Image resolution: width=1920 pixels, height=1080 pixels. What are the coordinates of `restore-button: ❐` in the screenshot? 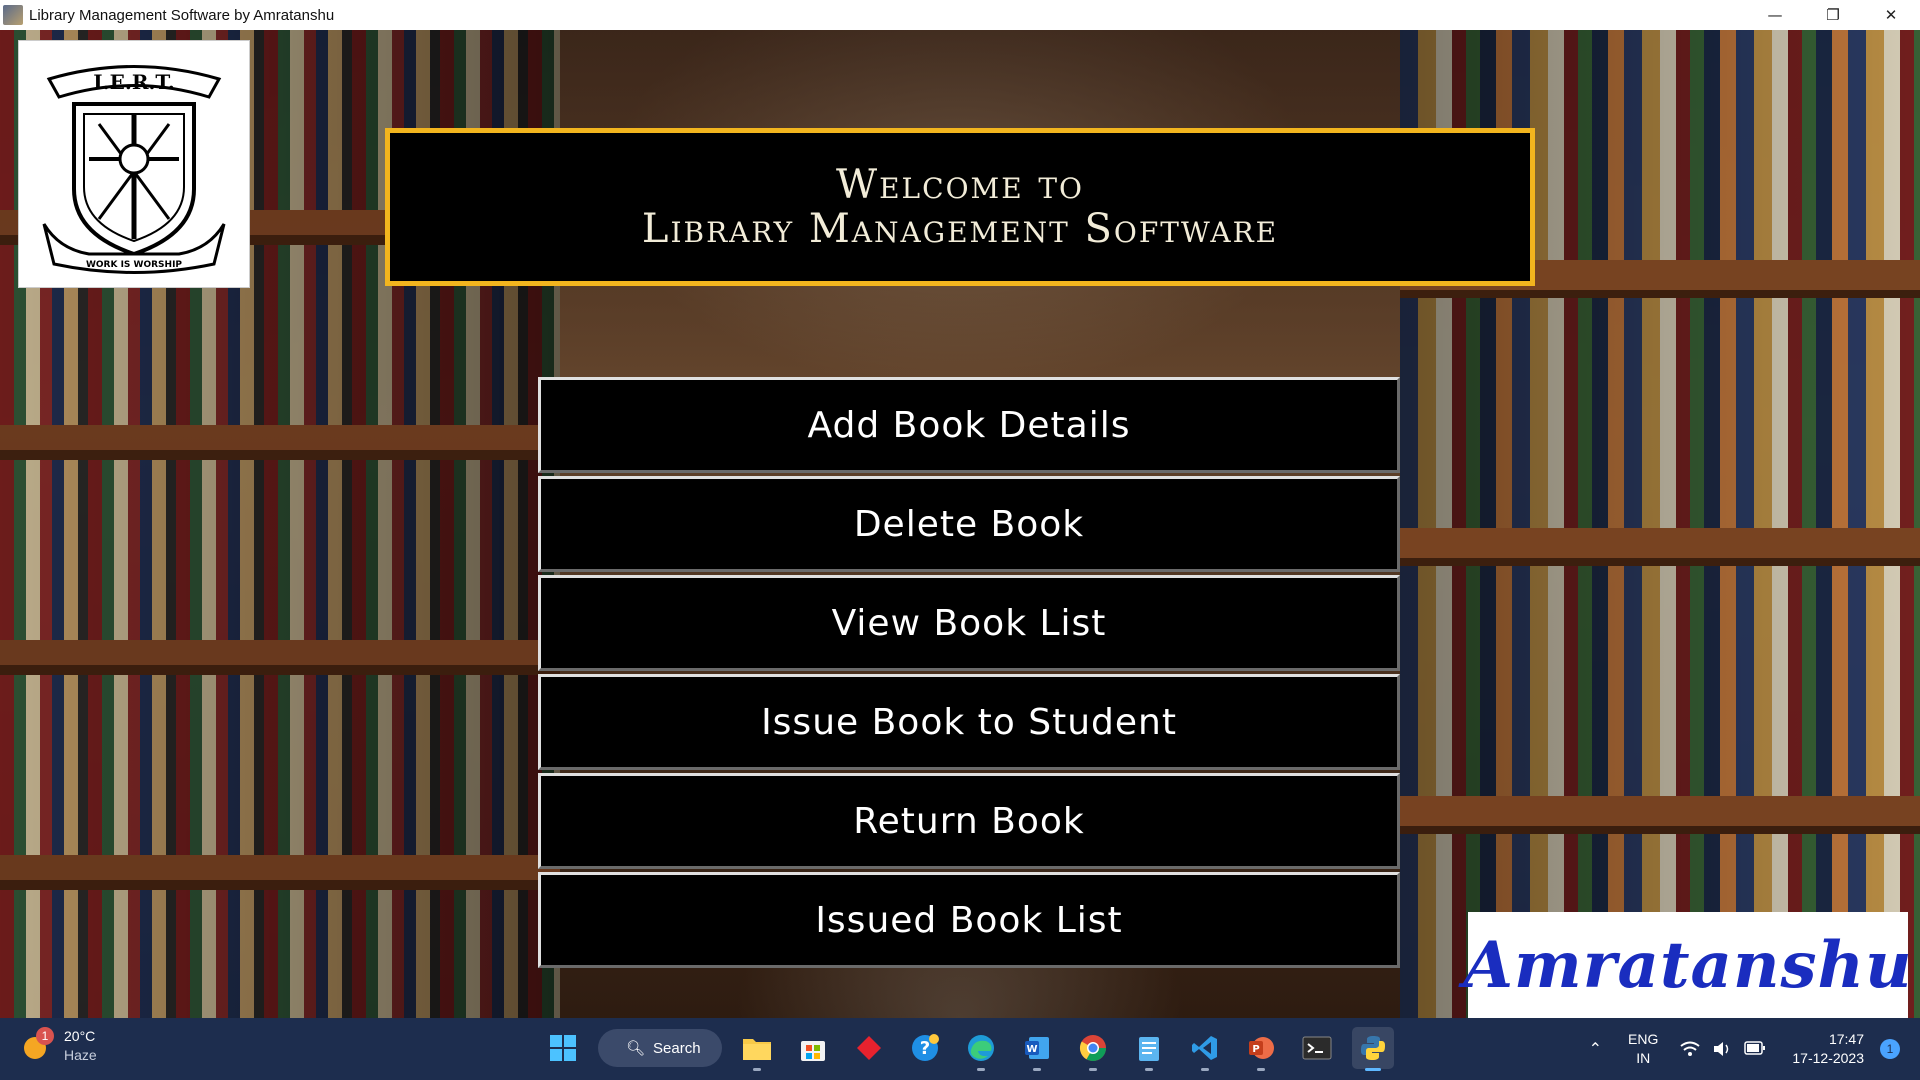 It's located at (1833, 15).